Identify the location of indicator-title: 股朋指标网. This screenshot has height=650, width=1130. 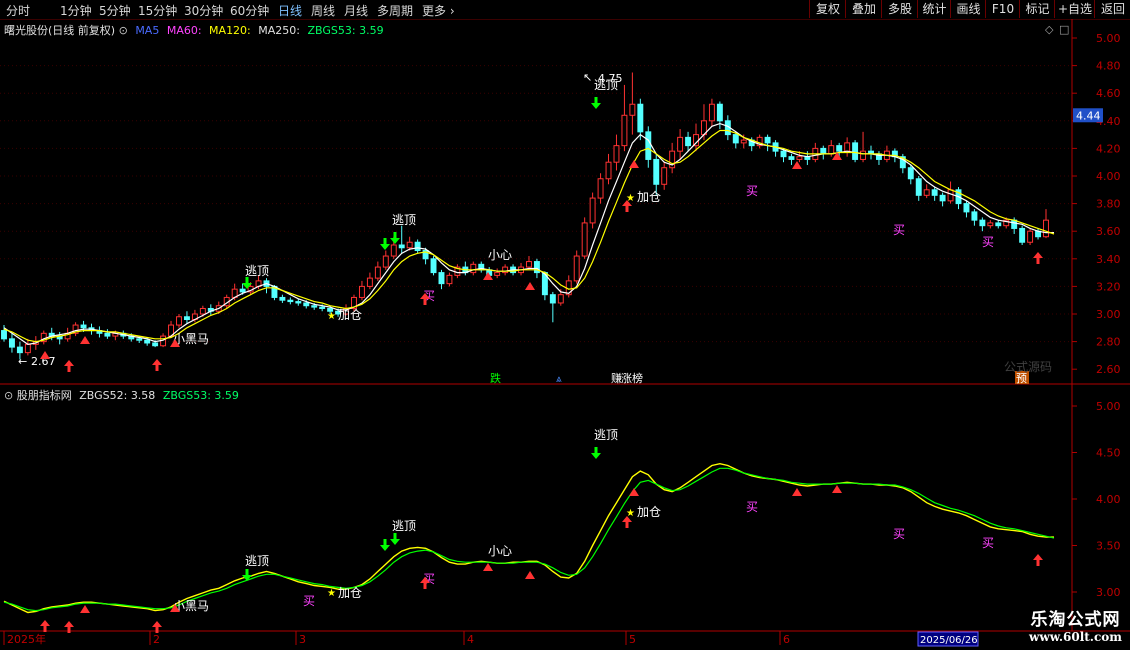
(44, 395).